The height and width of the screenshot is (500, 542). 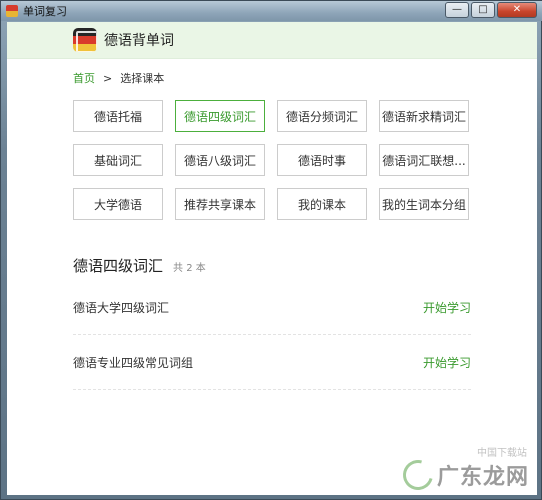 I want to click on maximize-button: □, so click(x=483, y=10).